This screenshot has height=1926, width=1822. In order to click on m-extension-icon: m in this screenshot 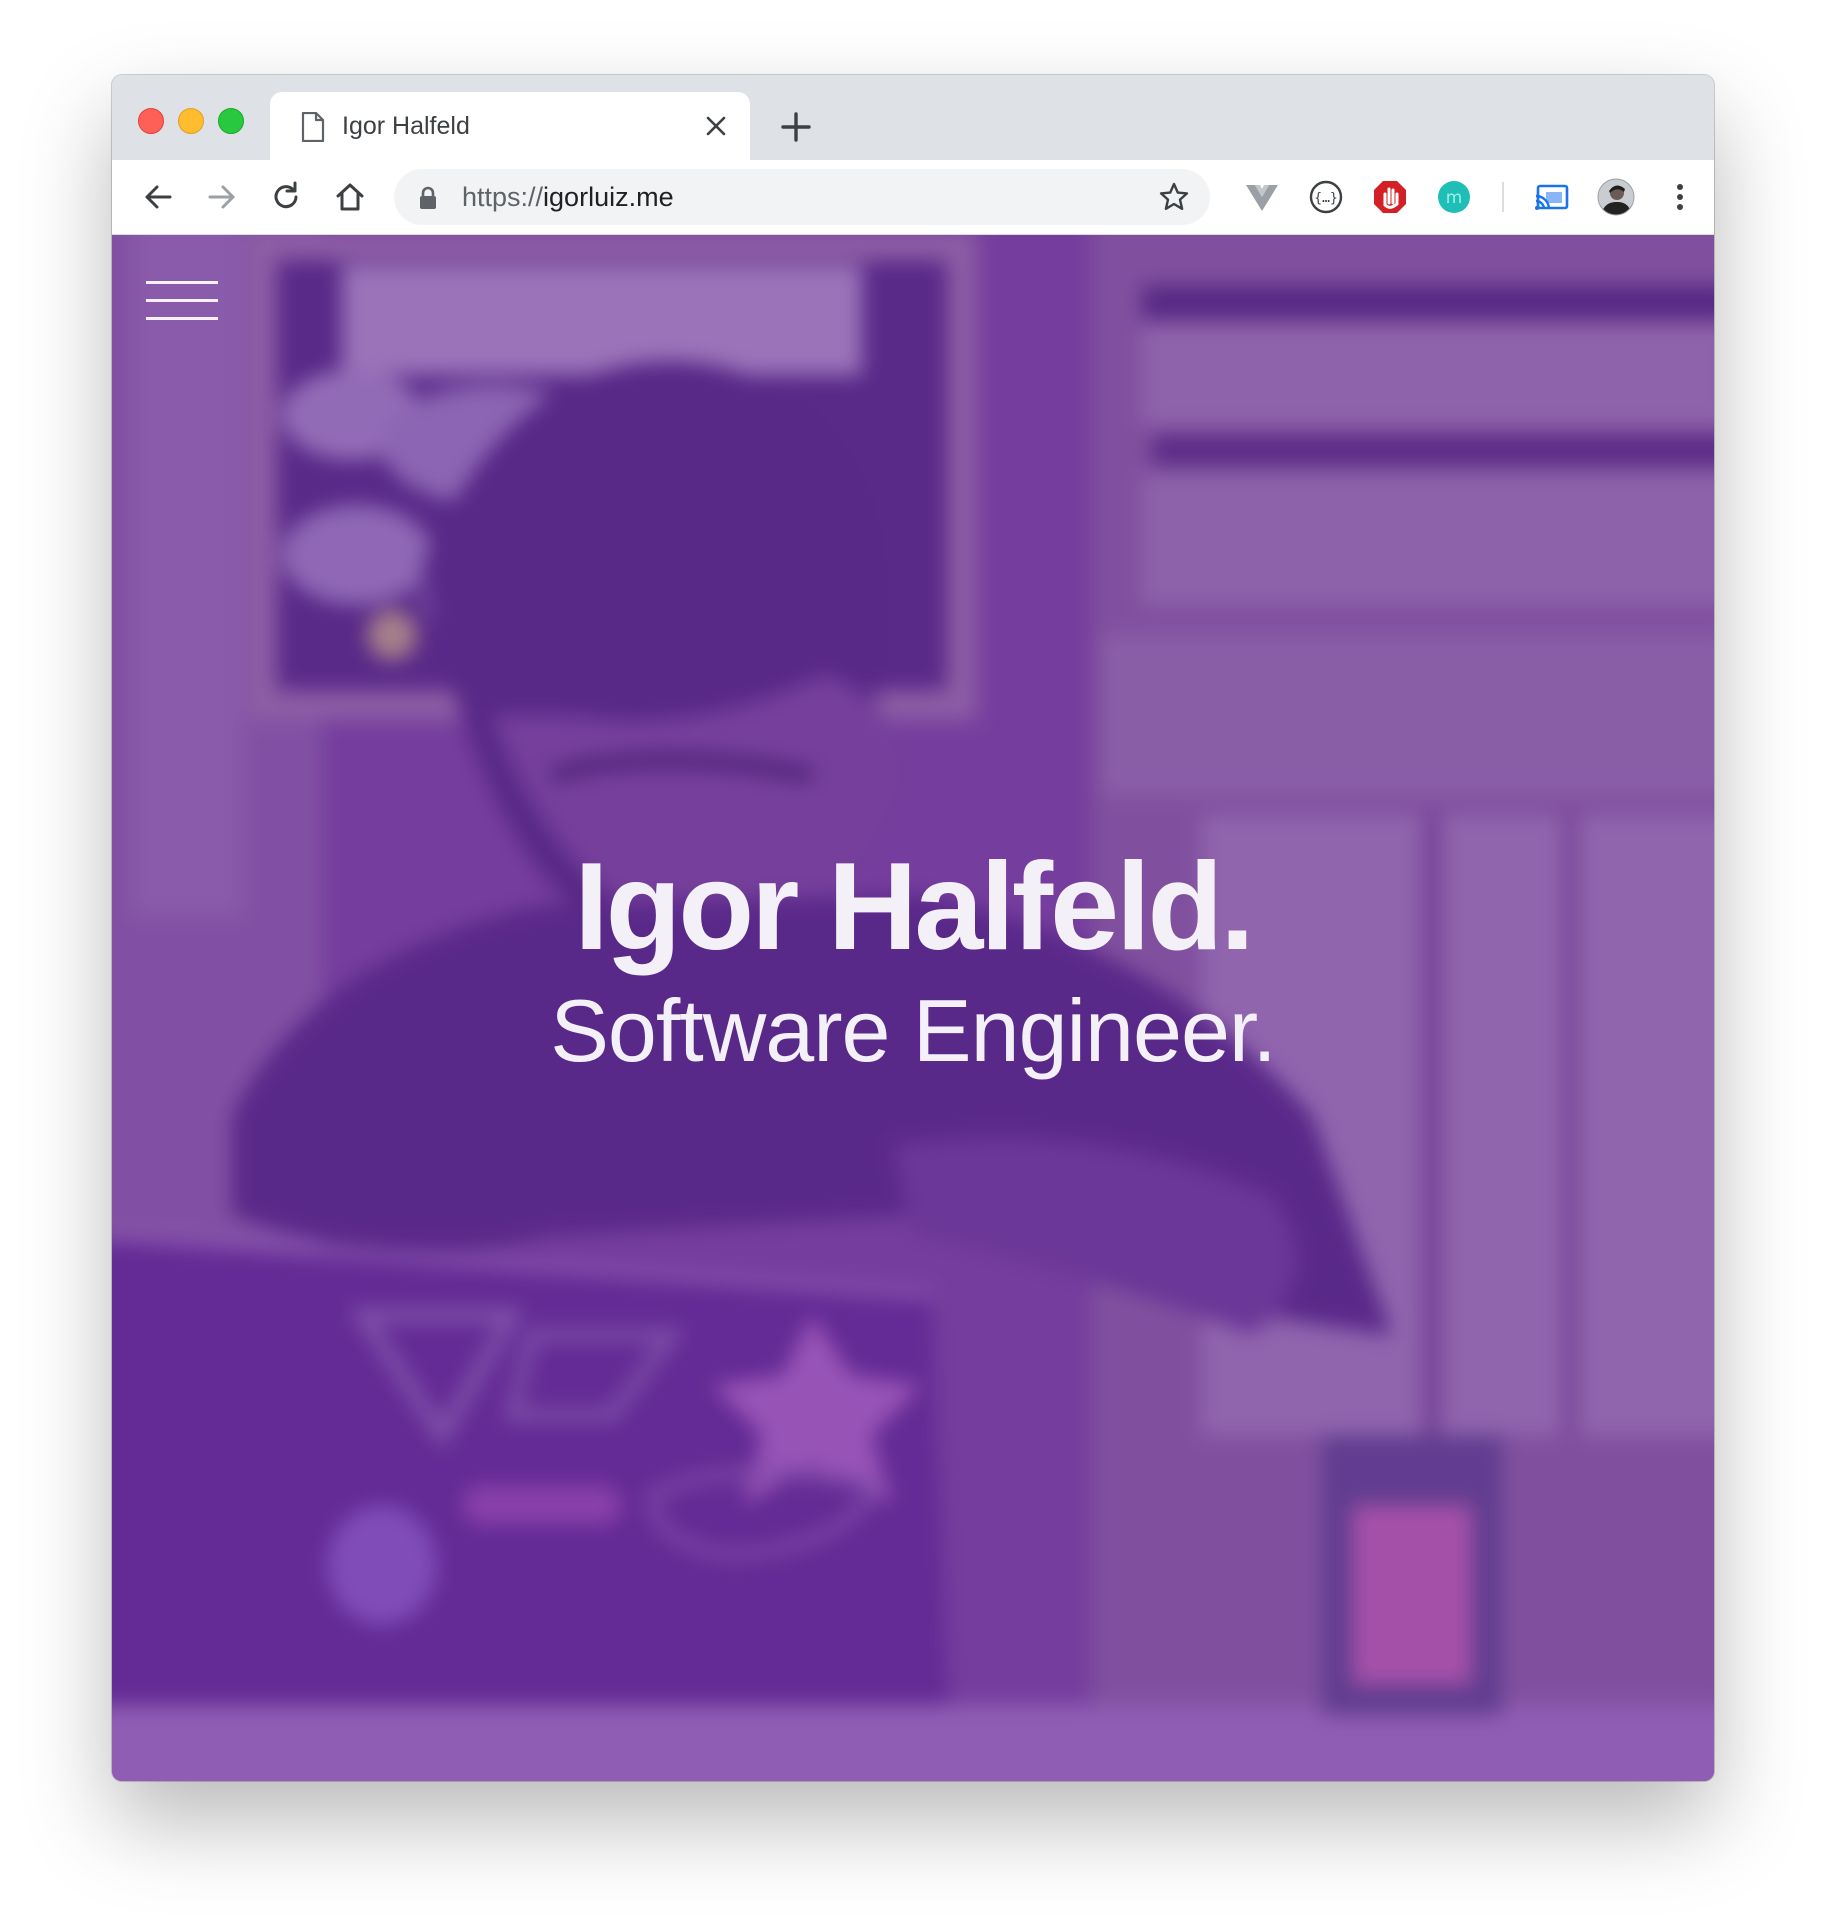, I will do `click(1454, 197)`.